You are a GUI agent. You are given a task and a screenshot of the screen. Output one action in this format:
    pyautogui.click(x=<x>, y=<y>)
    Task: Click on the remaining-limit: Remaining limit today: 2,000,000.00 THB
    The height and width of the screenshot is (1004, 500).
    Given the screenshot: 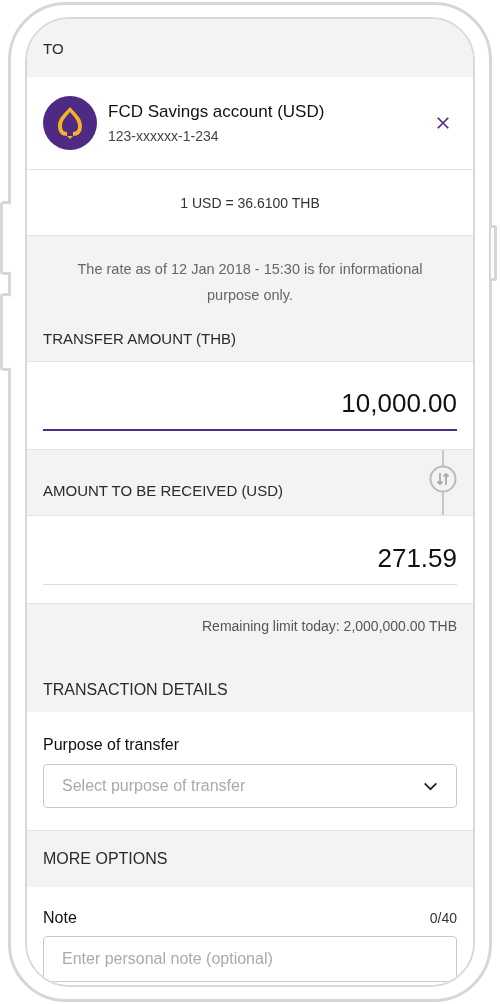 What is the action you would take?
    pyautogui.click(x=329, y=626)
    